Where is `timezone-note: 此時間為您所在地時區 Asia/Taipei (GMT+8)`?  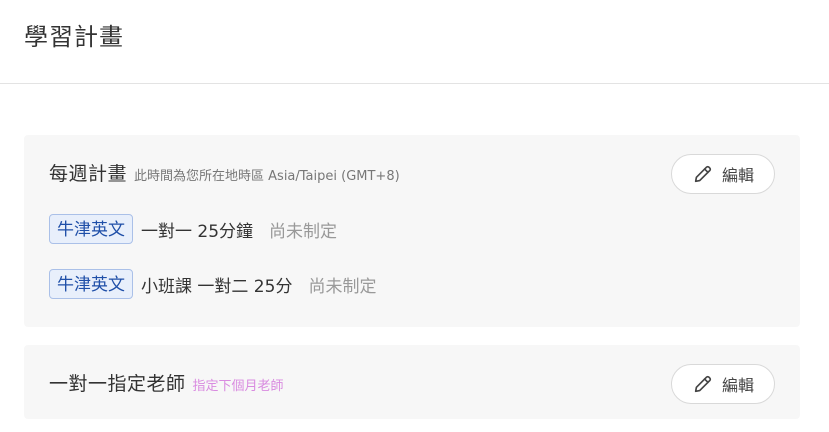
timezone-note: 此時間為您所在地時區 Asia/Taipei (GMT+8) is located at coordinates (267, 176).